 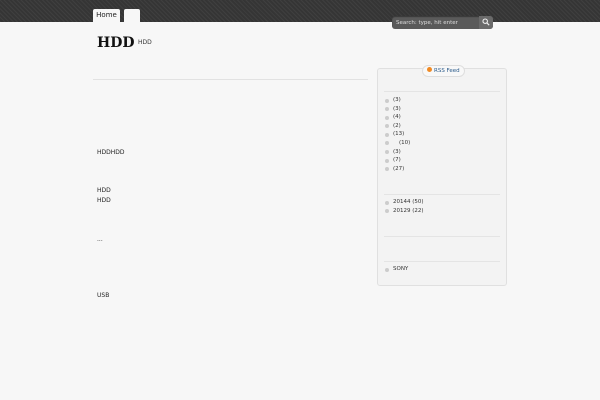 I want to click on tag-list: SONY, so click(x=396, y=269).